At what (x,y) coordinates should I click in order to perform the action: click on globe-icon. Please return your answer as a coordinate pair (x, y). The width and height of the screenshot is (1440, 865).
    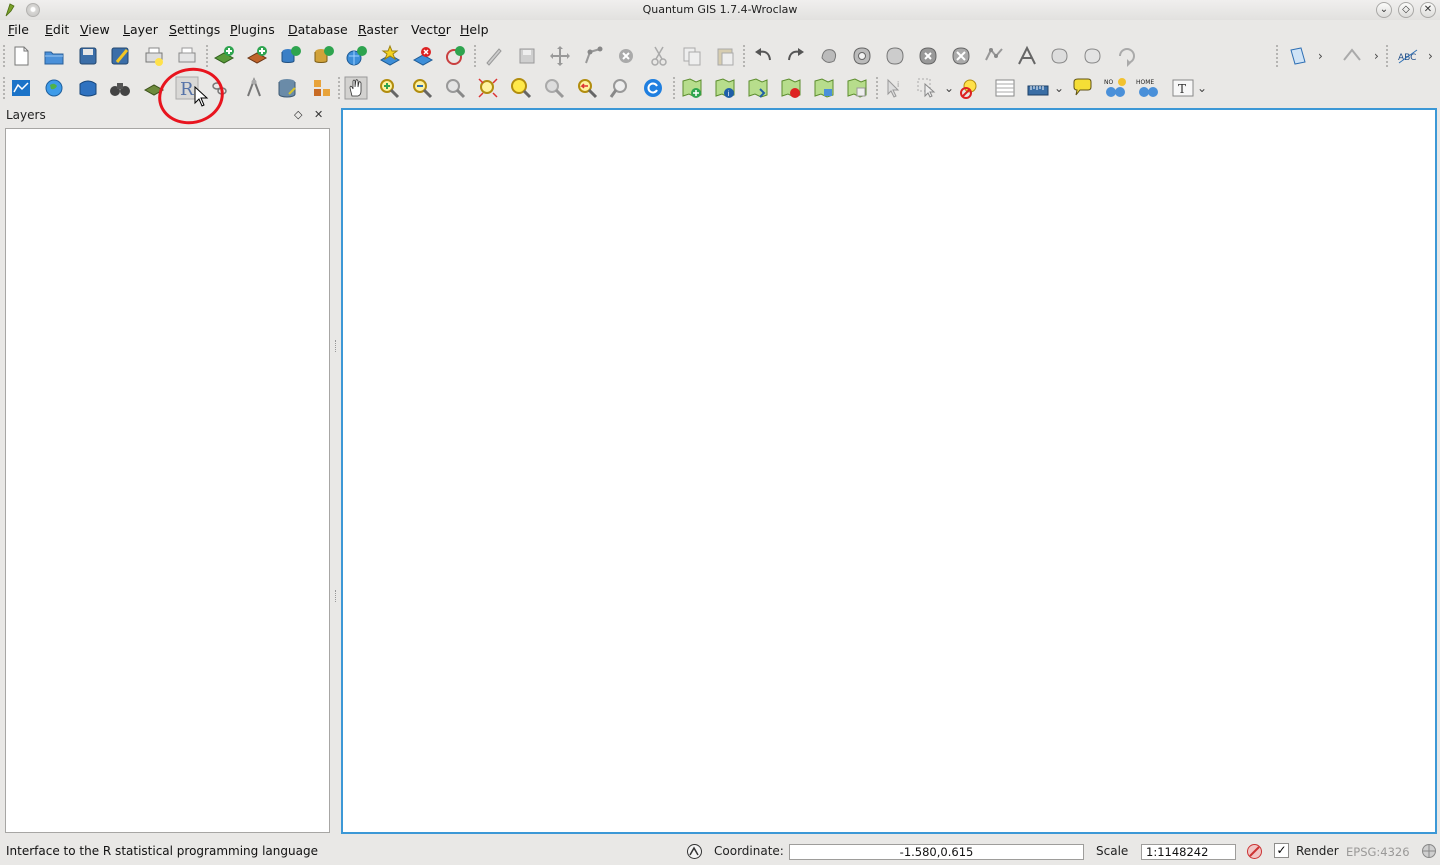
    Looking at the image, I should click on (54, 88).